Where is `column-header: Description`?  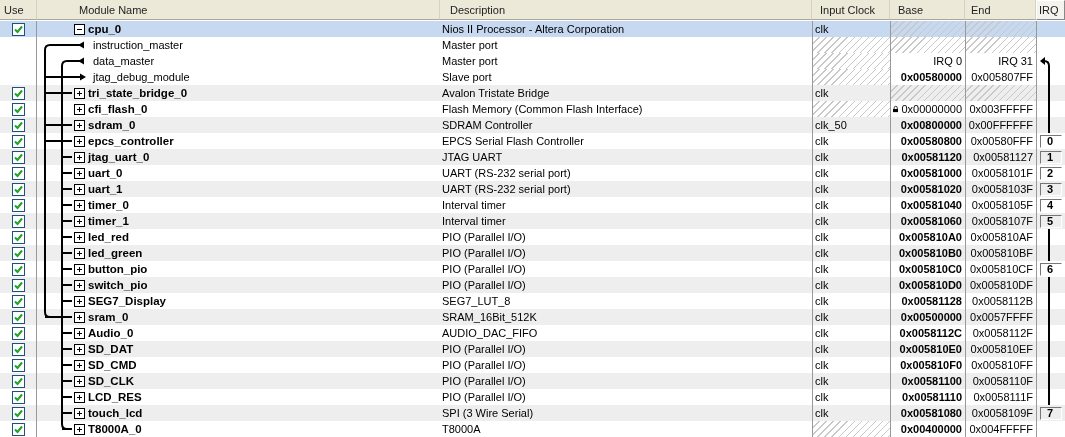 column-header: Description is located at coordinates (626, 10).